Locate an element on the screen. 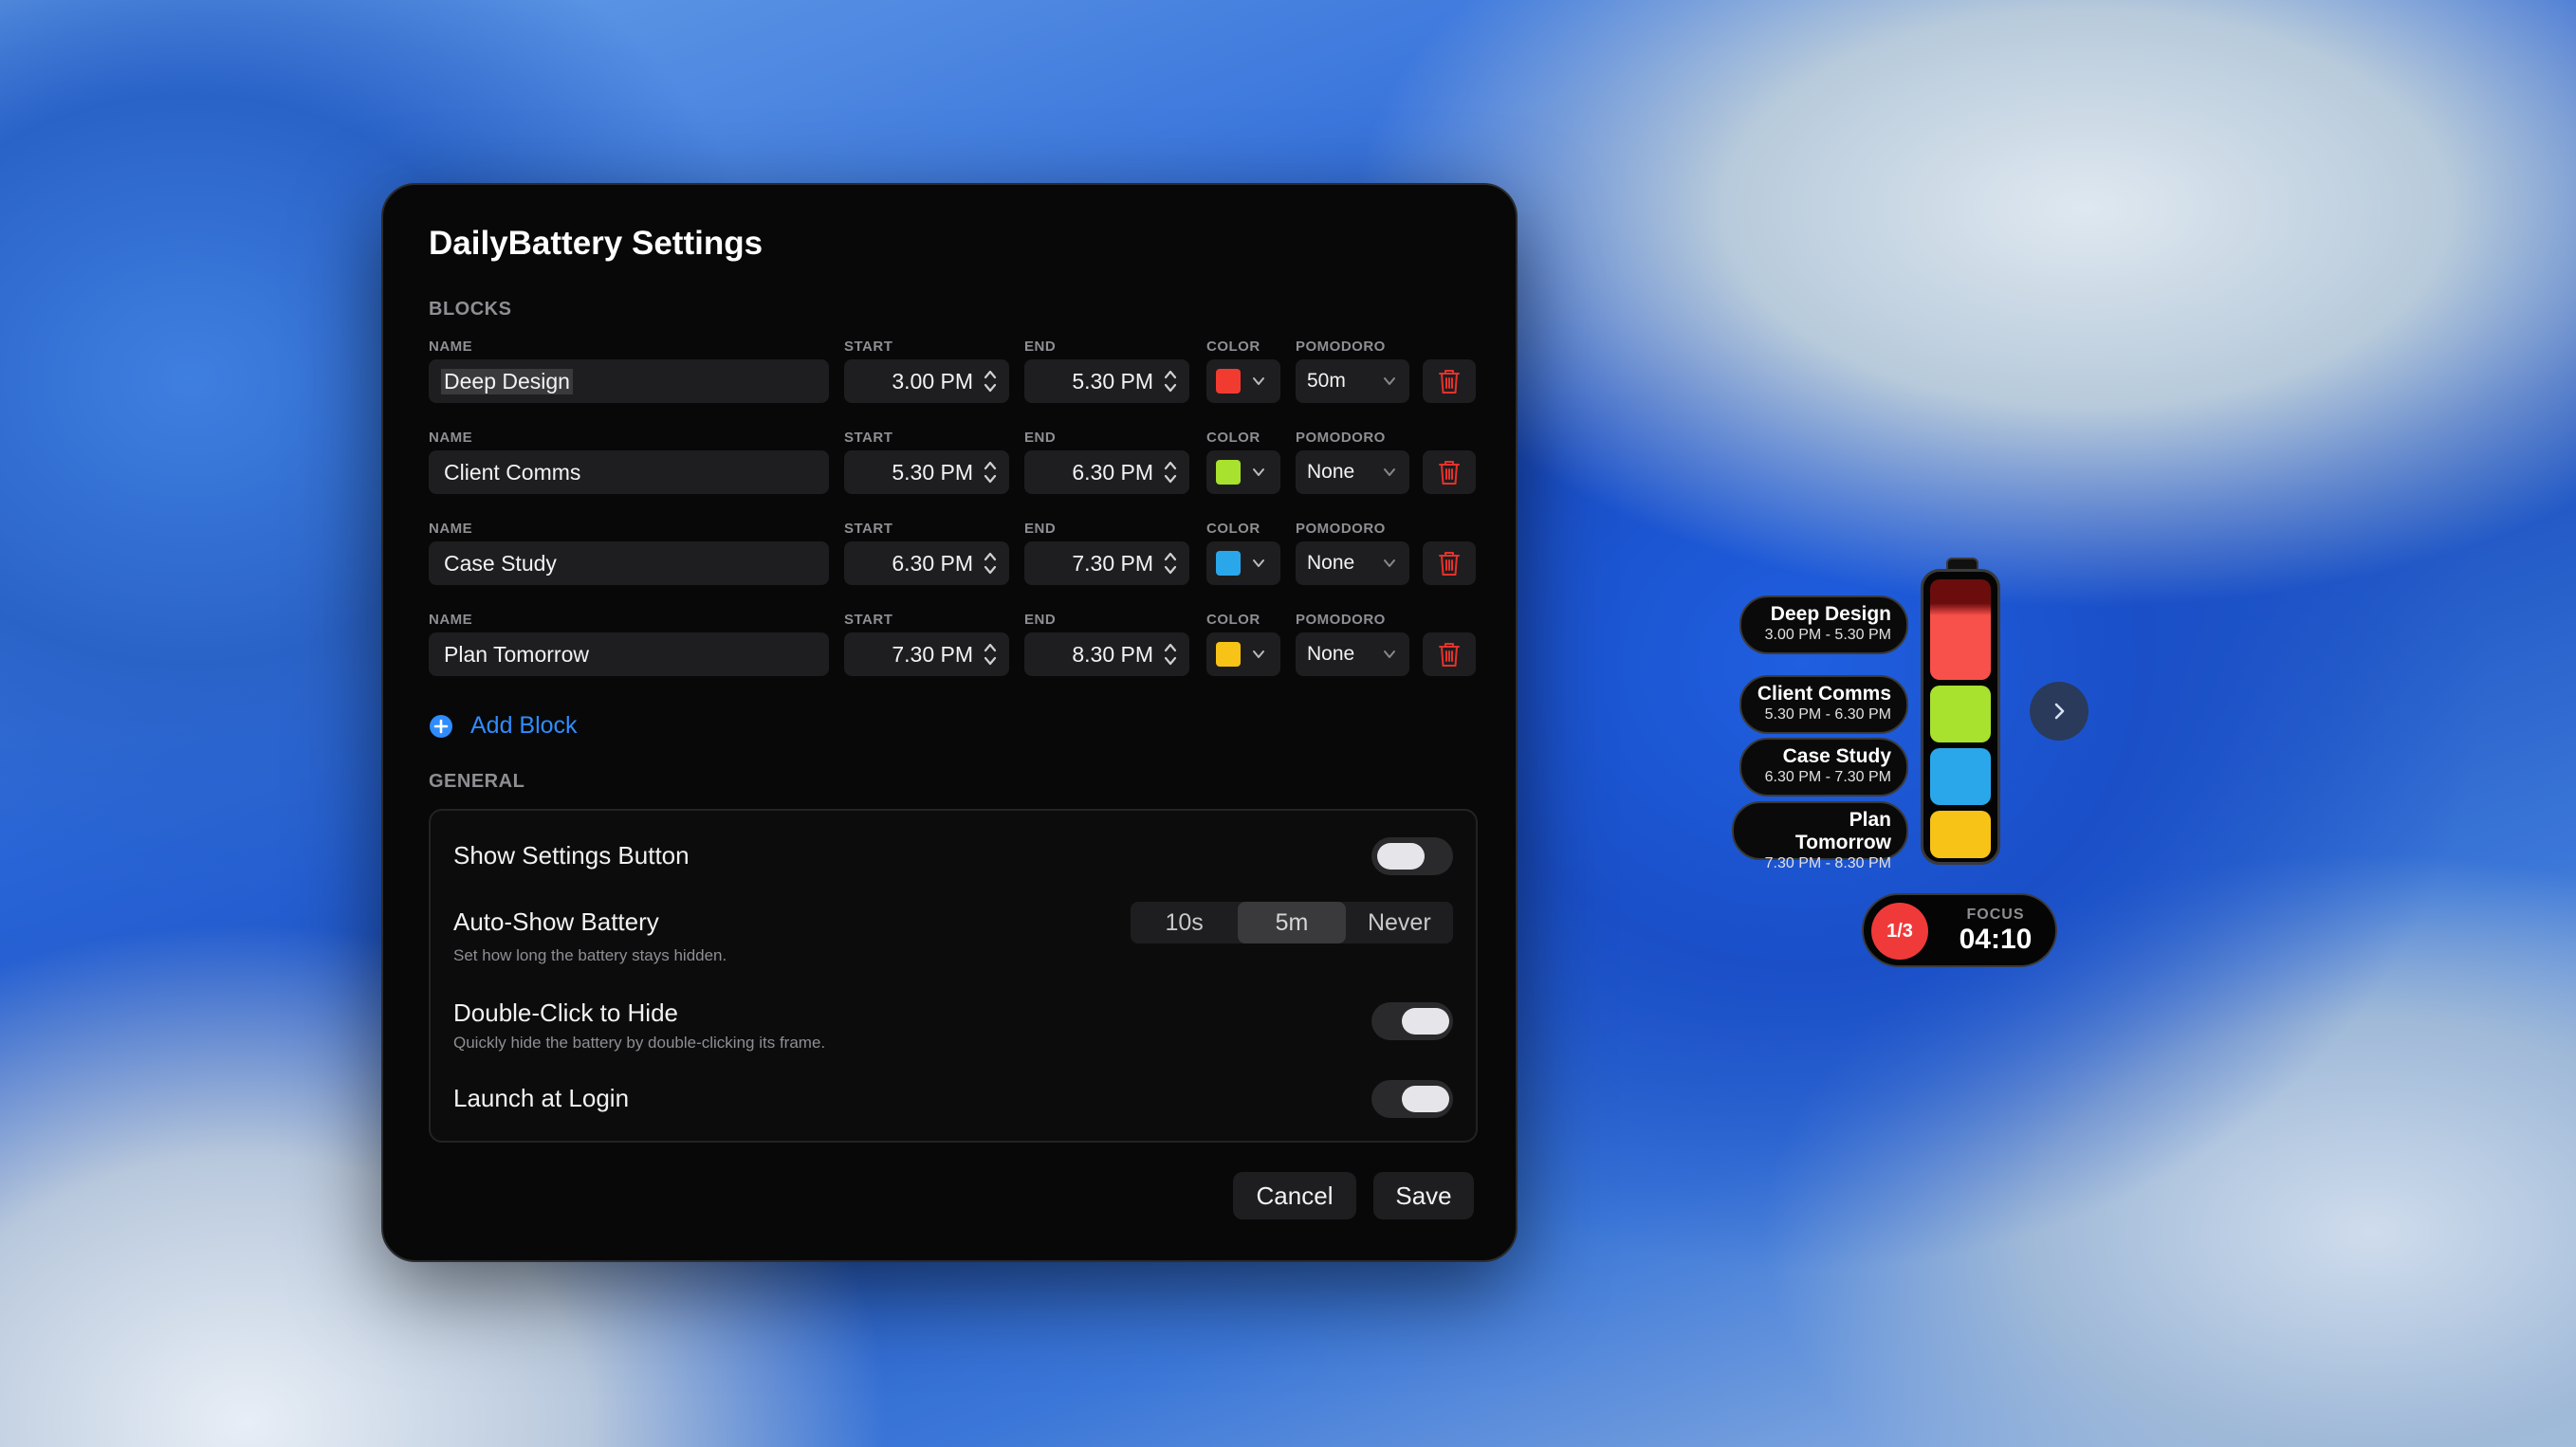  show-settings-toggle is located at coordinates (1412, 856).